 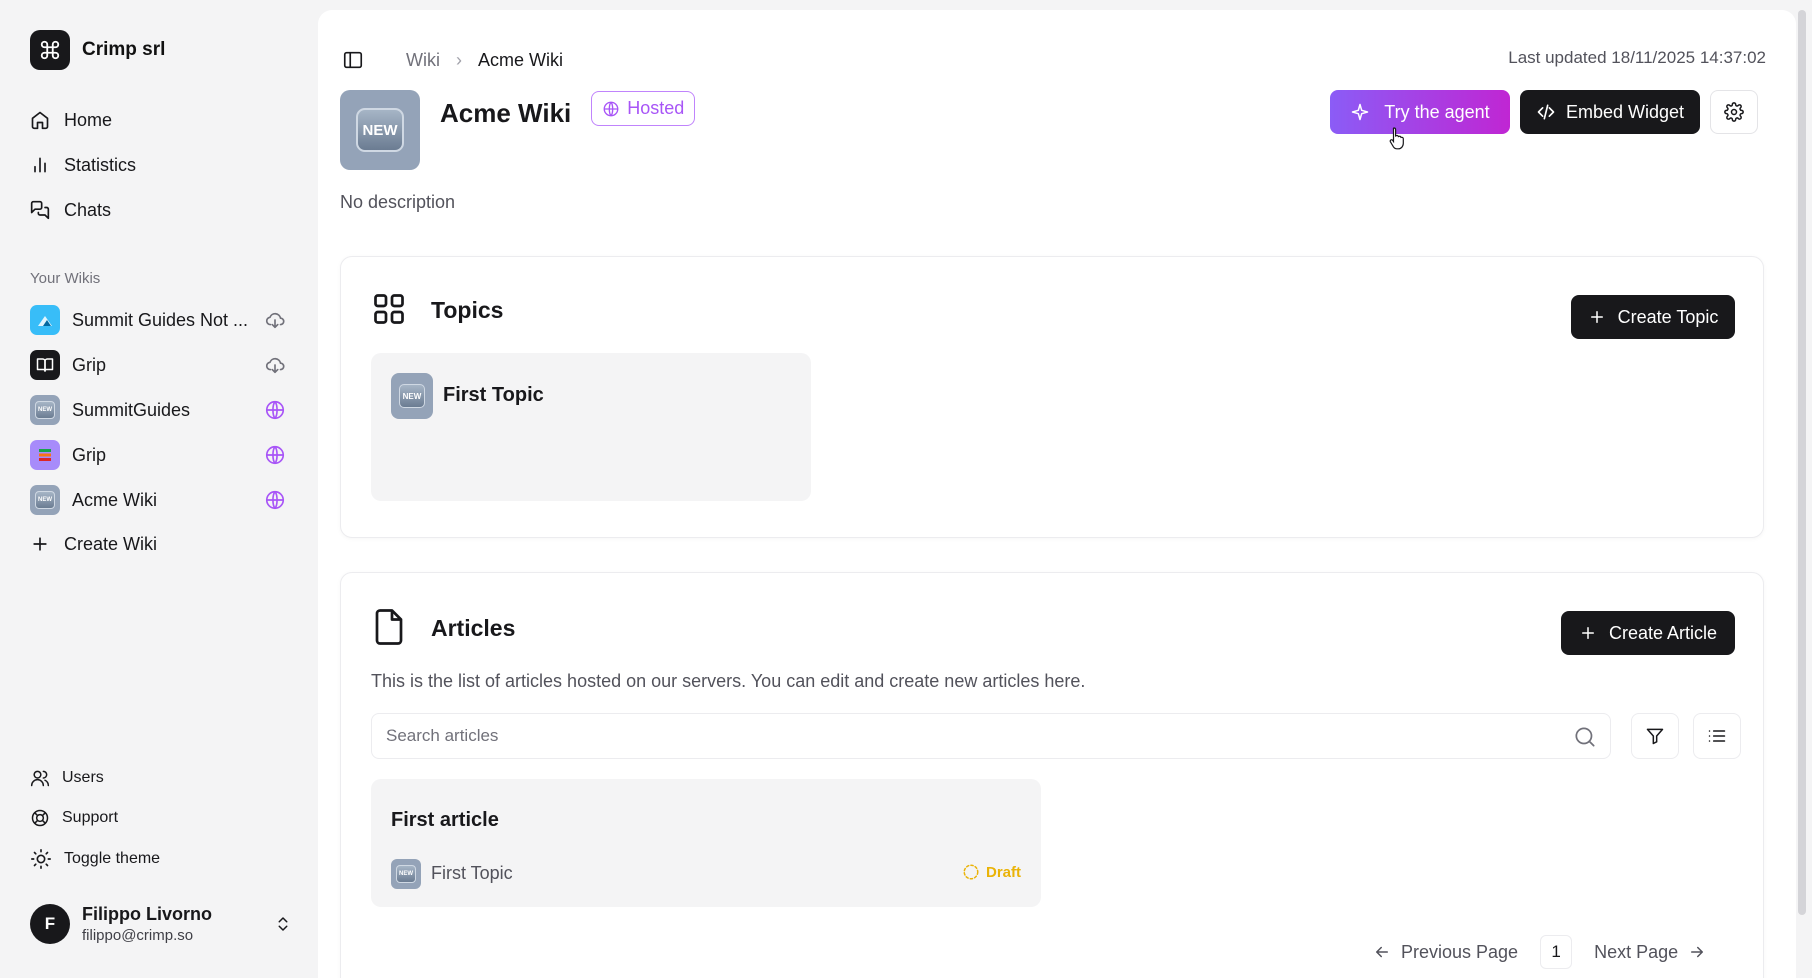 I want to click on article-card: First article NEW First Topic Draft, so click(x=706, y=843).